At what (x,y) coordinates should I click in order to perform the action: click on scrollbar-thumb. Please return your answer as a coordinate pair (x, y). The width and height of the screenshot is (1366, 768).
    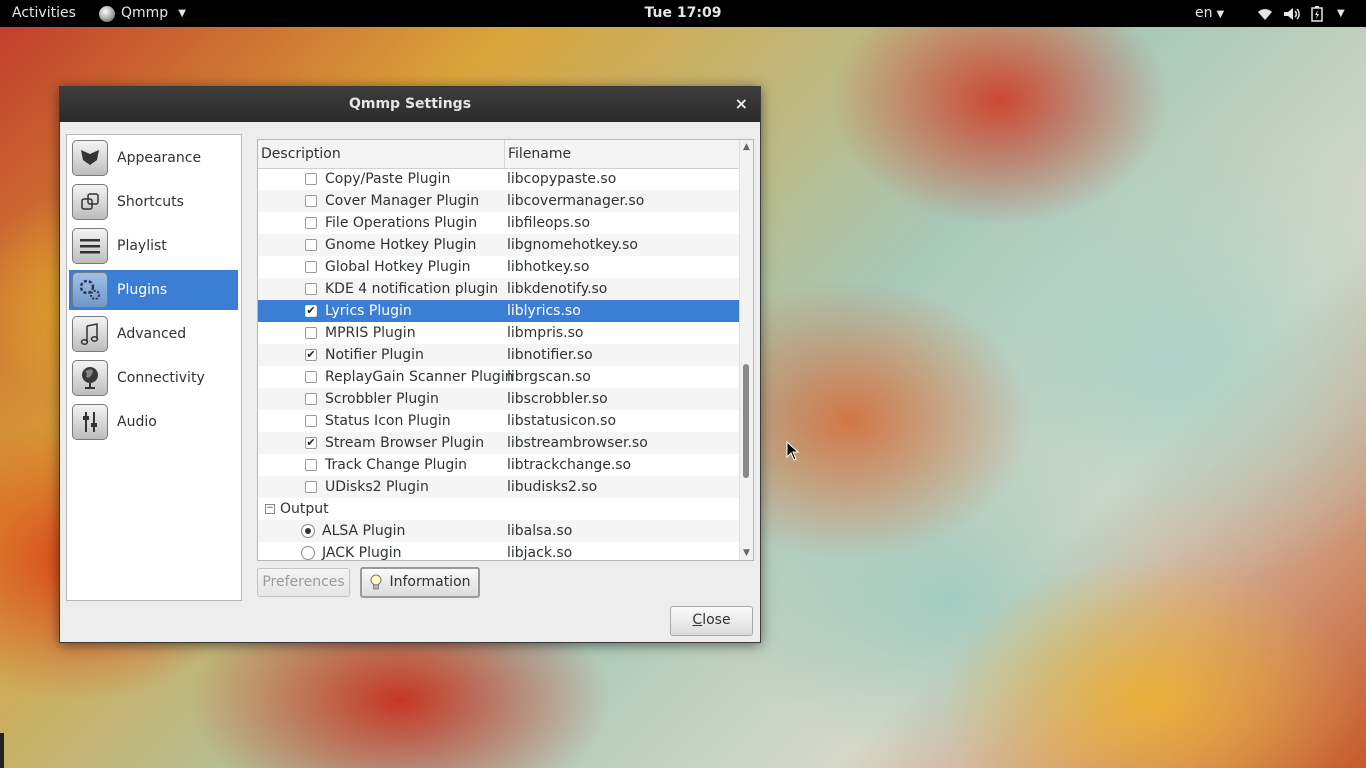
    Looking at the image, I should click on (746, 421).